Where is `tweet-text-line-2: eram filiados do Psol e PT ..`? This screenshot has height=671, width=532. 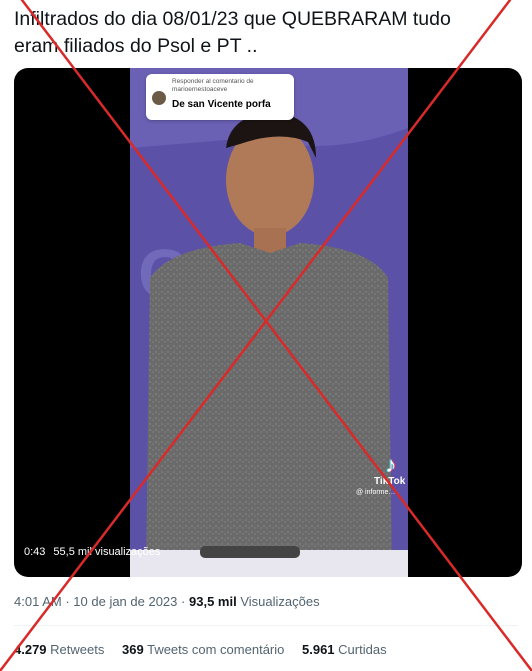 tweet-text-line-2: eram filiados do Psol e PT .. is located at coordinates (136, 46).